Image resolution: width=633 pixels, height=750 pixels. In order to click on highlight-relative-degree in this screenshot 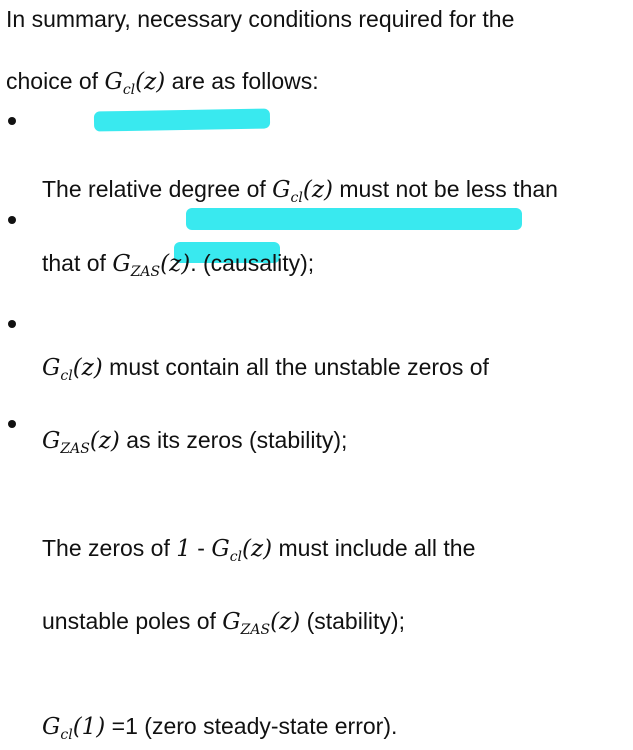, I will do `click(182, 120)`.